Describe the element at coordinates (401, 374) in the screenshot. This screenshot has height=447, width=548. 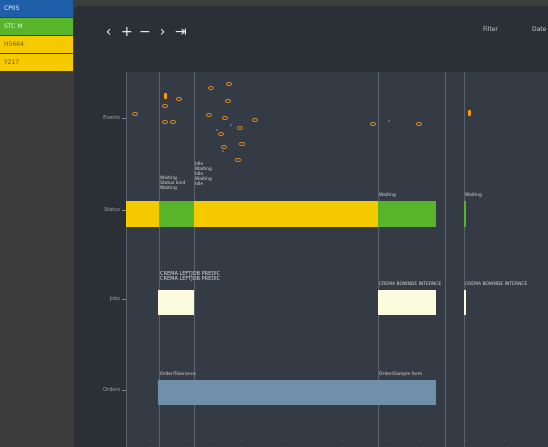
I see `order-label: Order/Sample form` at that location.